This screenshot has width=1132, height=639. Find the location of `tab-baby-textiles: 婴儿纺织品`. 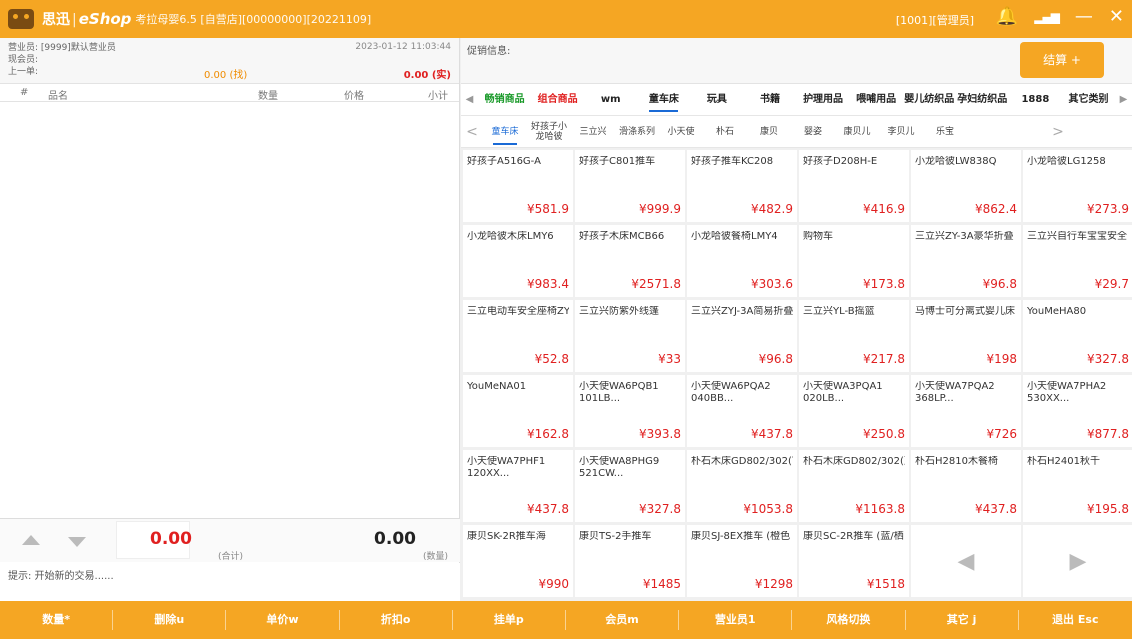

tab-baby-textiles: 婴儿纺织品 is located at coordinates (929, 100).